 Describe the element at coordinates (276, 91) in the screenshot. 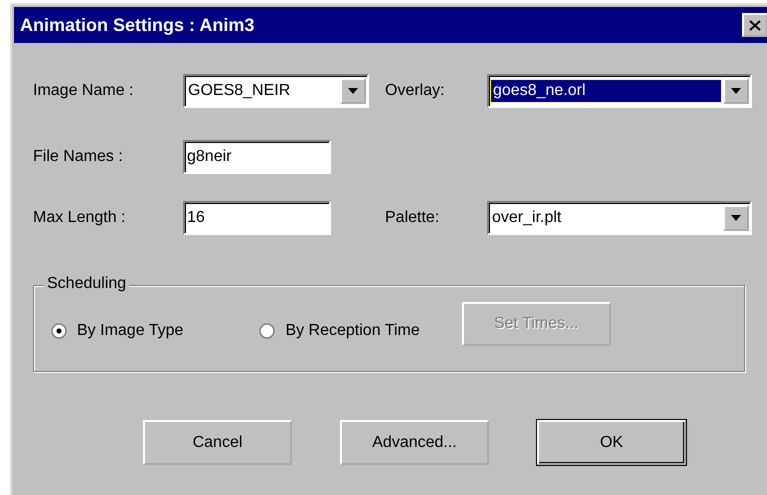

I see `dropdown: GOES8_NEIR` at that location.